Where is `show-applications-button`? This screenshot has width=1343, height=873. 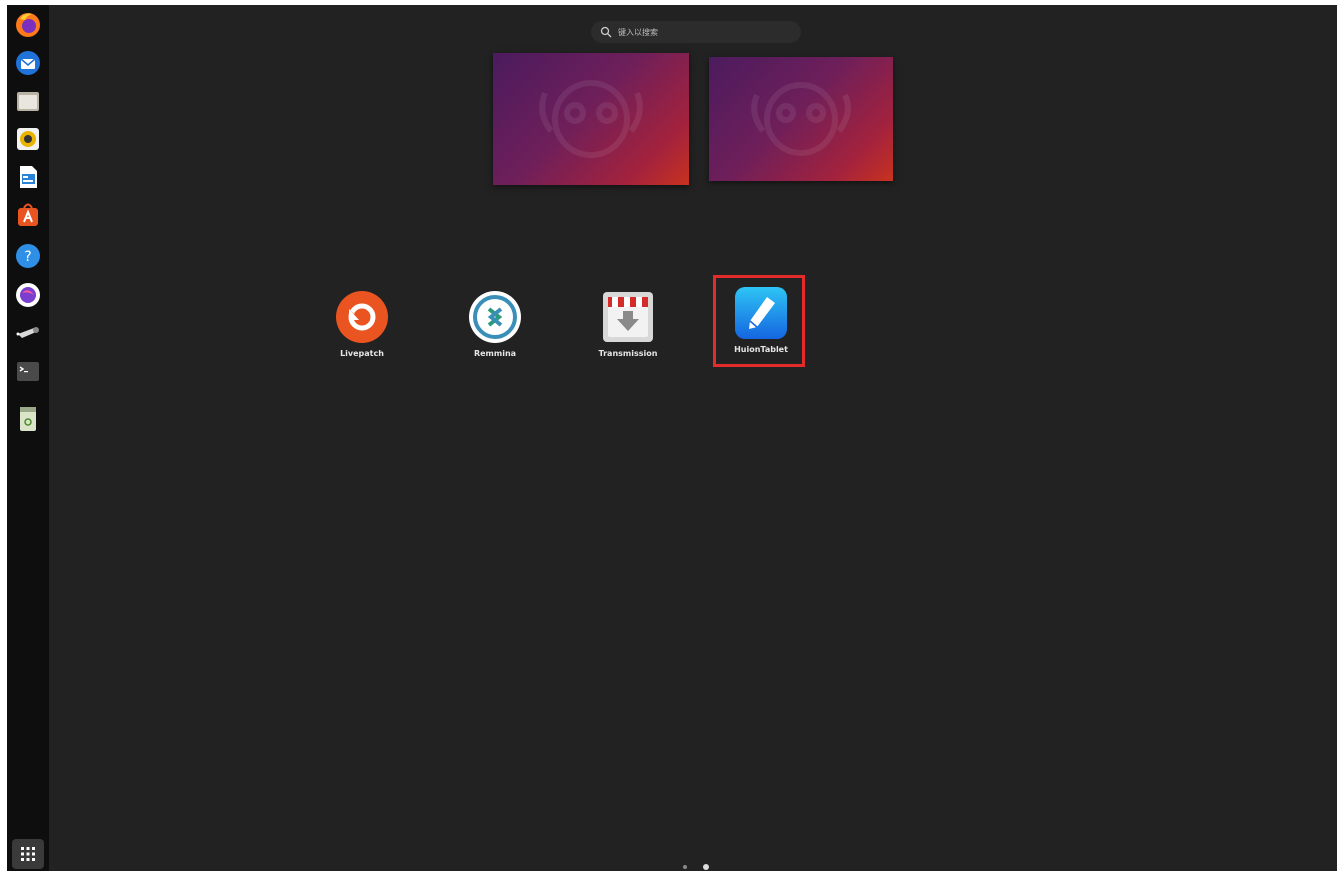
show-applications-button is located at coordinates (28, 854).